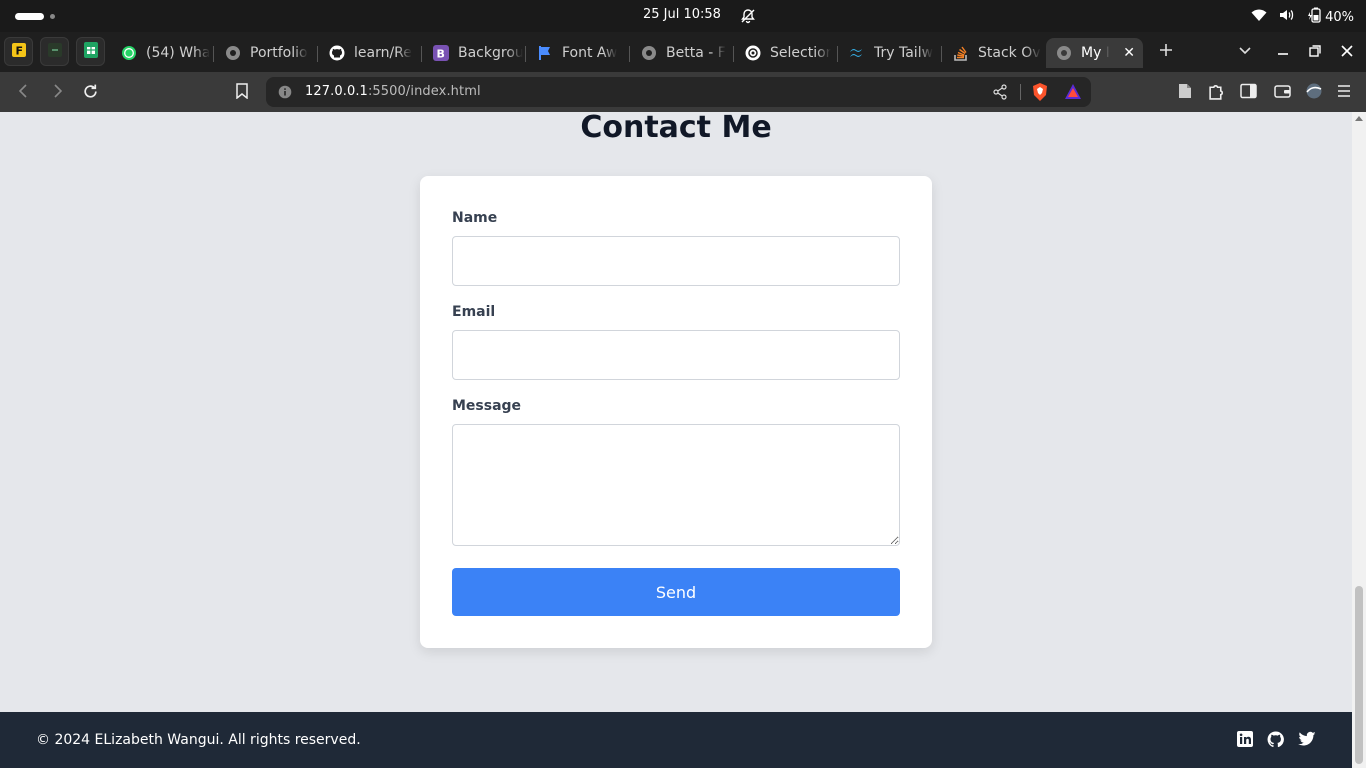 The width and height of the screenshot is (1366, 768). I want to click on pinned-tab-sheets, so click(90, 51).